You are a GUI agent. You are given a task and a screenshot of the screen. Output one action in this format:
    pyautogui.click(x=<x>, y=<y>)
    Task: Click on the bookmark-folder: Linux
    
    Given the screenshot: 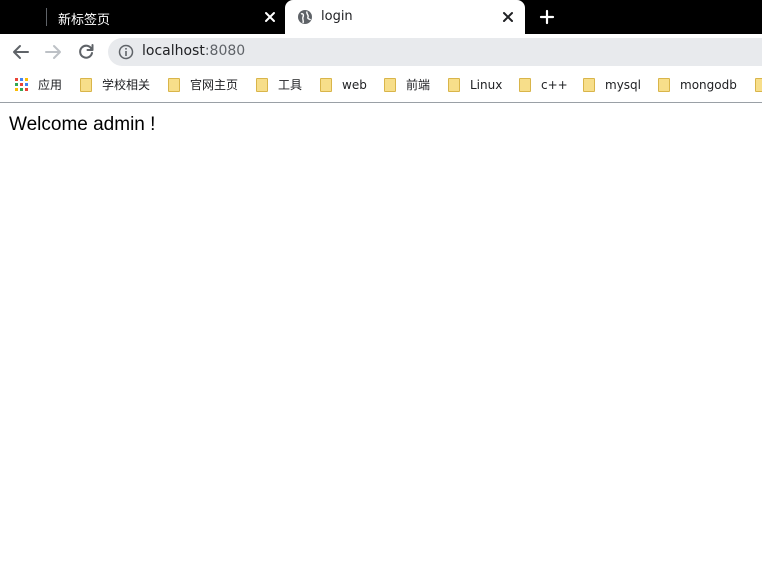 What is the action you would take?
    pyautogui.click(x=475, y=86)
    